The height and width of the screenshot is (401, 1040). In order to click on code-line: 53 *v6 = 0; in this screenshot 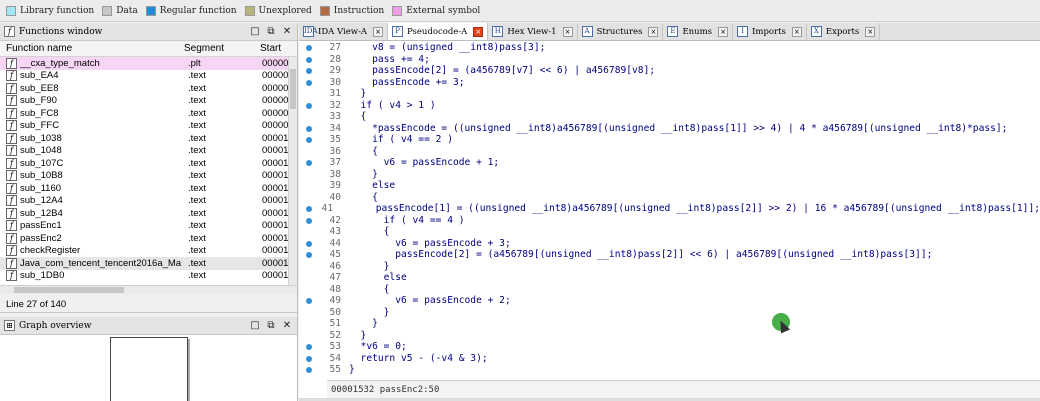, I will do `click(669, 347)`.